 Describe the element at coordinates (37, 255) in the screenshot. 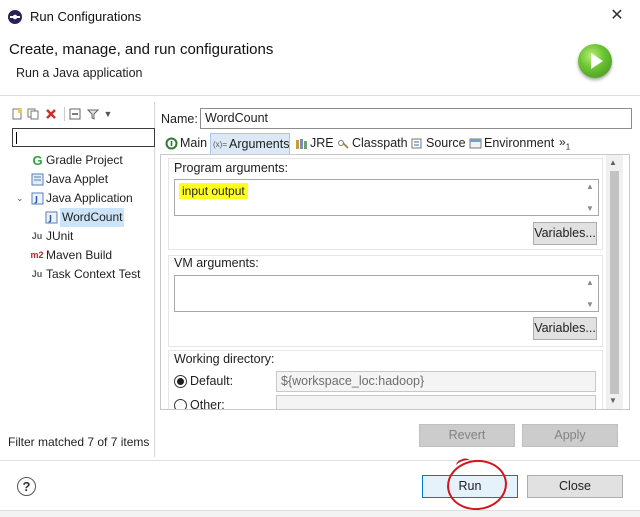

I see `maven-icon: m2` at that location.